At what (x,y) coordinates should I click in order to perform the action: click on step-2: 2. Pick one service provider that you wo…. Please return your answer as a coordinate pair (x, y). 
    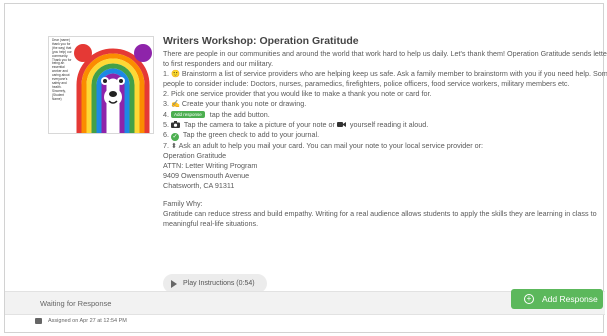
    Looking at the image, I should click on (297, 94).